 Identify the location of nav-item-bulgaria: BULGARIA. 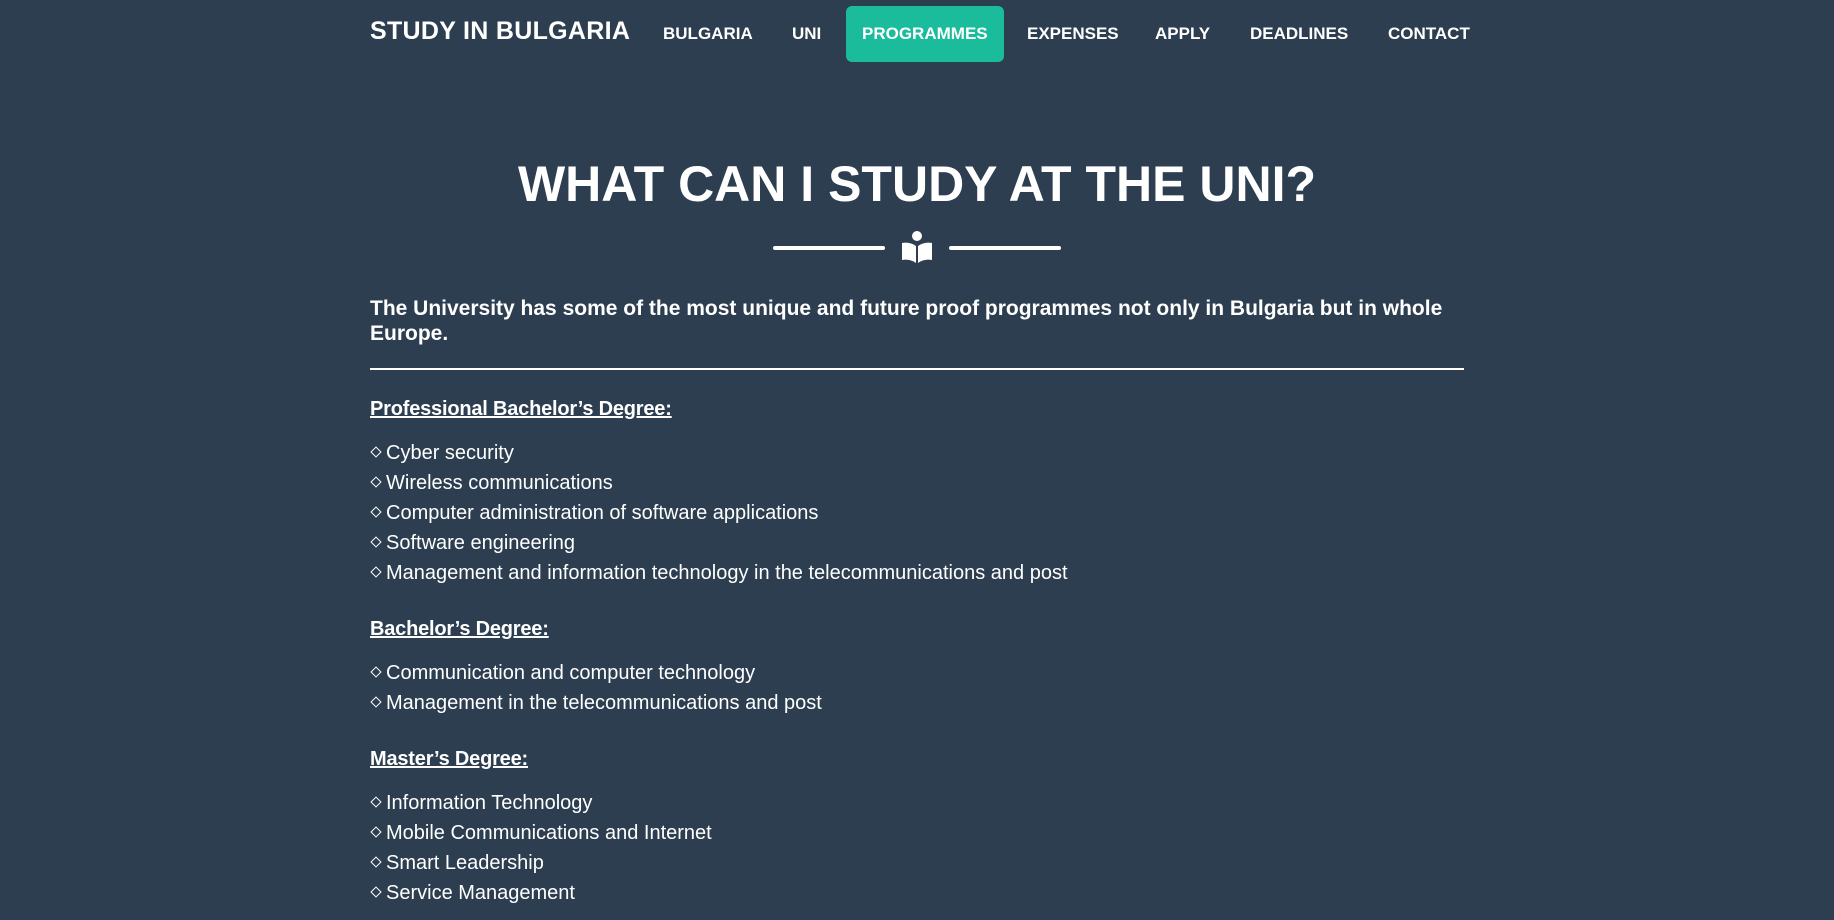
(708, 34).